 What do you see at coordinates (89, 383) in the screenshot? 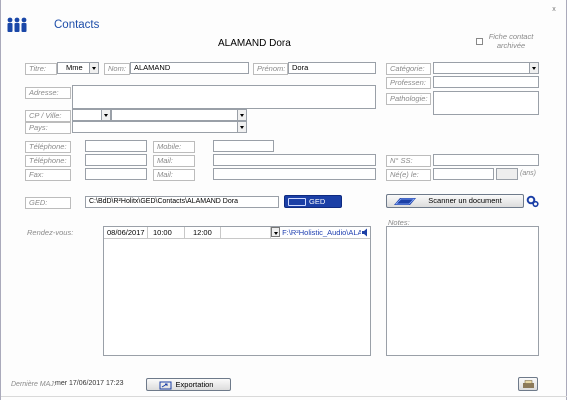
I see `last-update-value: mer 17/06/2017 17:23` at bounding box center [89, 383].